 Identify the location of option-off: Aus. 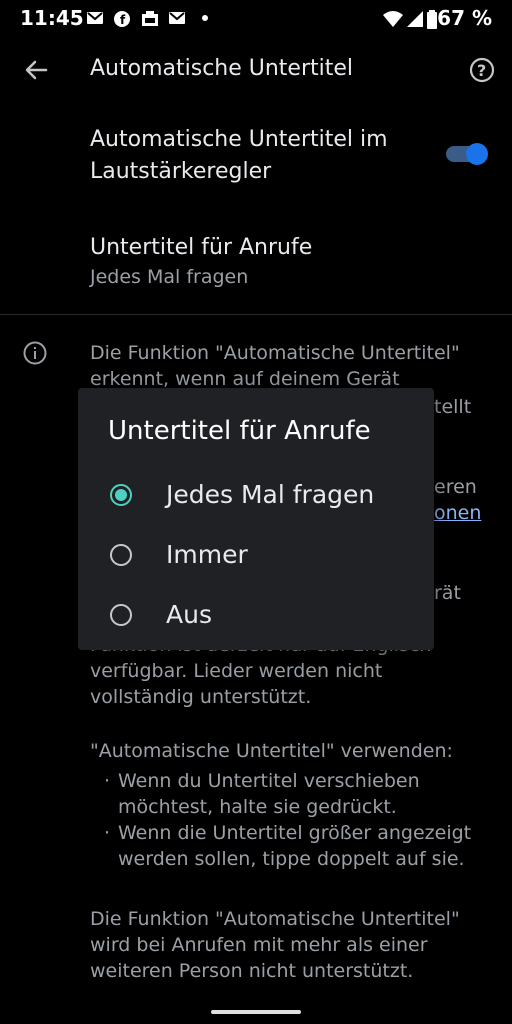
(263, 619).